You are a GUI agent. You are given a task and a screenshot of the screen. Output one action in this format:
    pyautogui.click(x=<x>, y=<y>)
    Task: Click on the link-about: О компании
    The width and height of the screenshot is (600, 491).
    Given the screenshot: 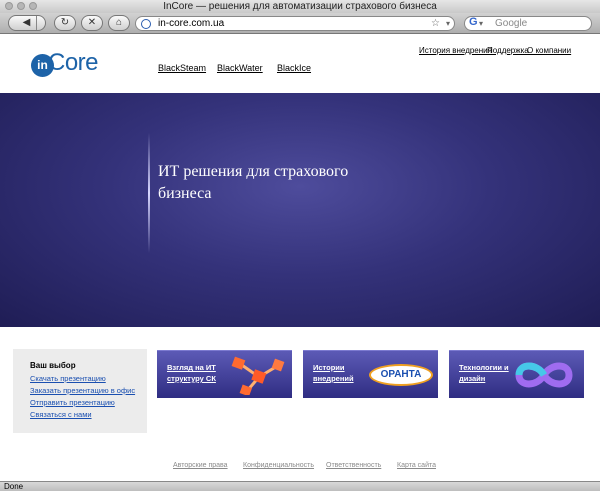 What is the action you would take?
    pyautogui.click(x=549, y=50)
    